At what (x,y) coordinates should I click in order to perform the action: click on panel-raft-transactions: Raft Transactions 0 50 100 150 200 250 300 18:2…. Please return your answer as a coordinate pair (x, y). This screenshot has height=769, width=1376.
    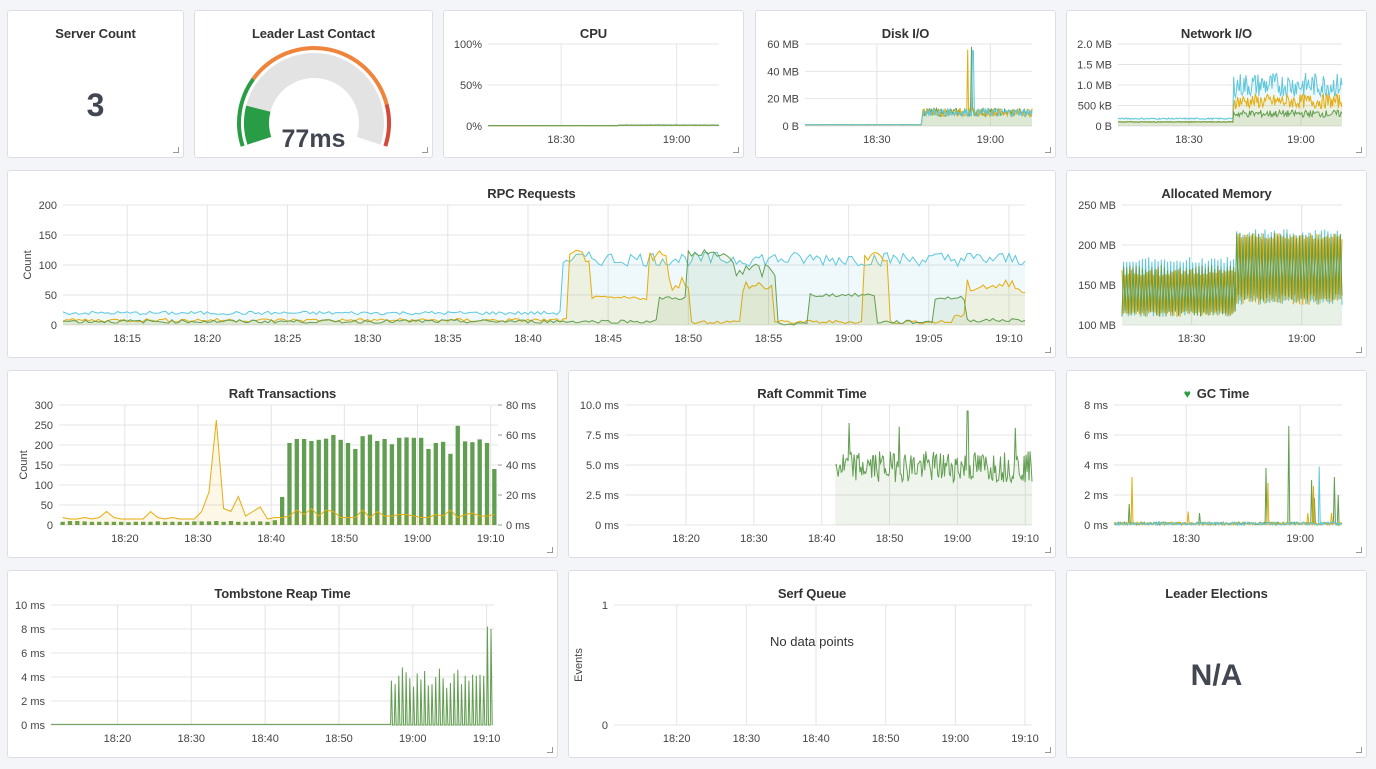
    Looking at the image, I should click on (282, 464).